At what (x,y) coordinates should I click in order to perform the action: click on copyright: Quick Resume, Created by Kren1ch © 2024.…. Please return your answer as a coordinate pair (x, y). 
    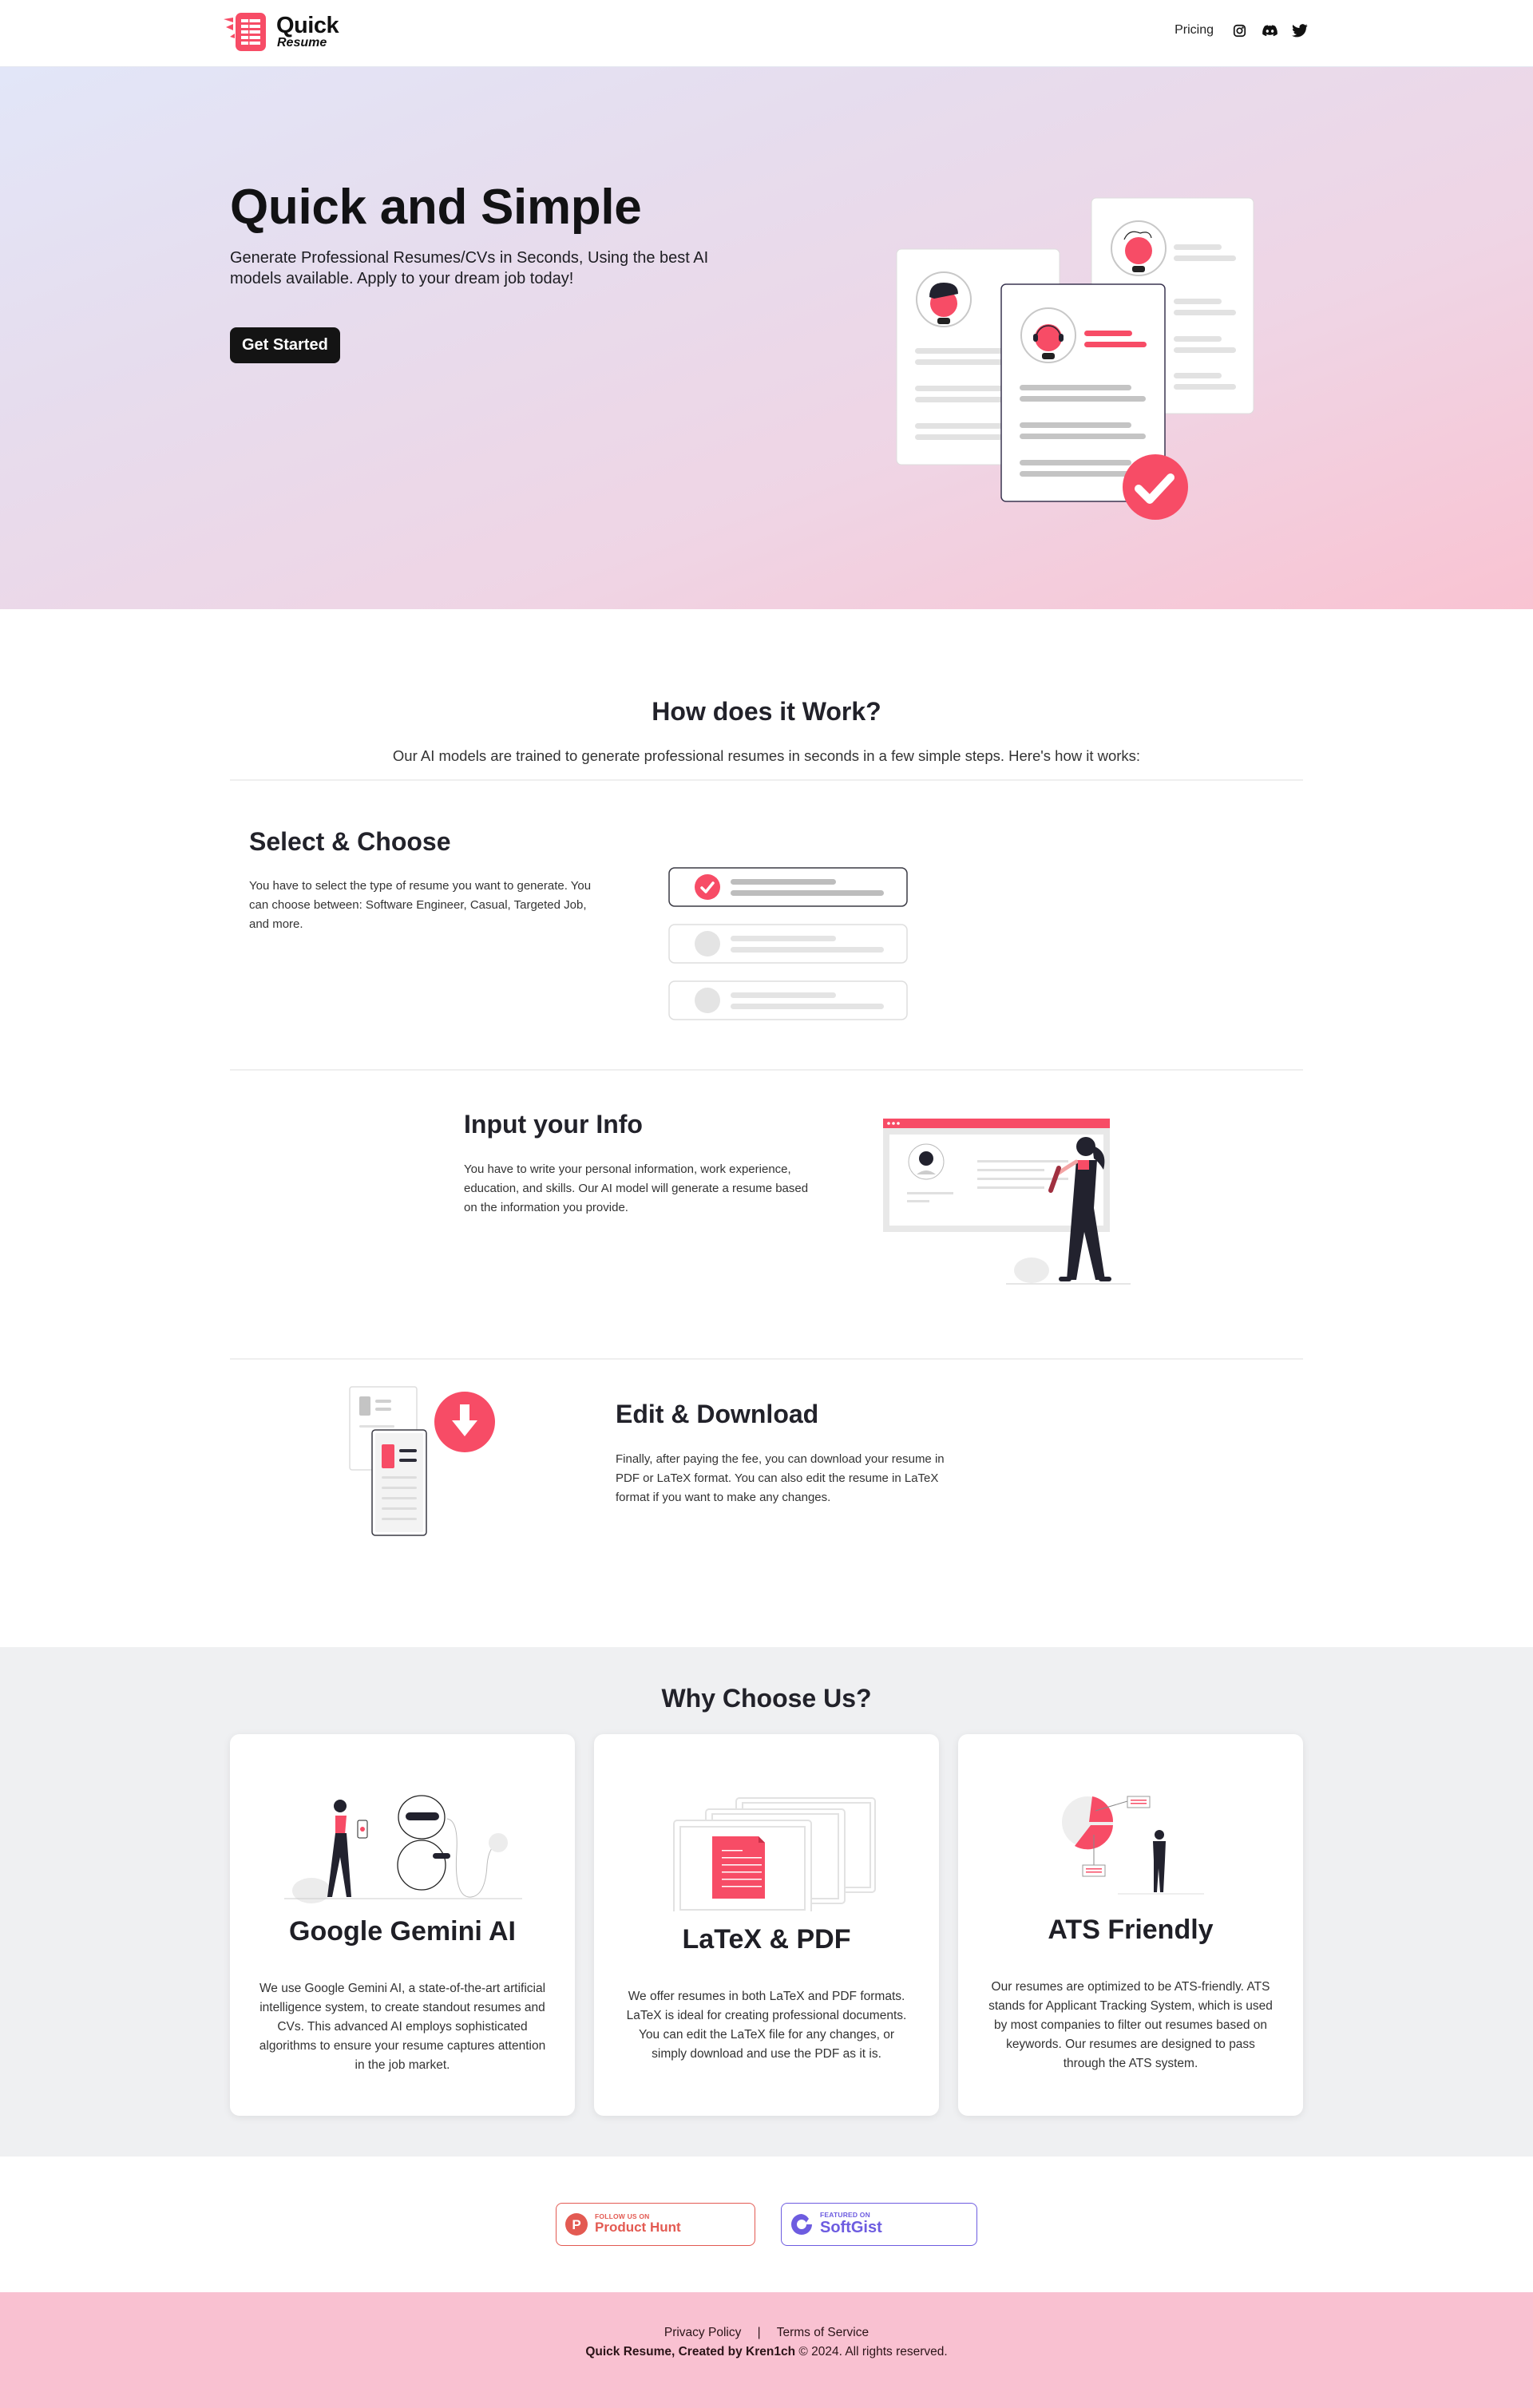
    Looking at the image, I should click on (766, 2352).